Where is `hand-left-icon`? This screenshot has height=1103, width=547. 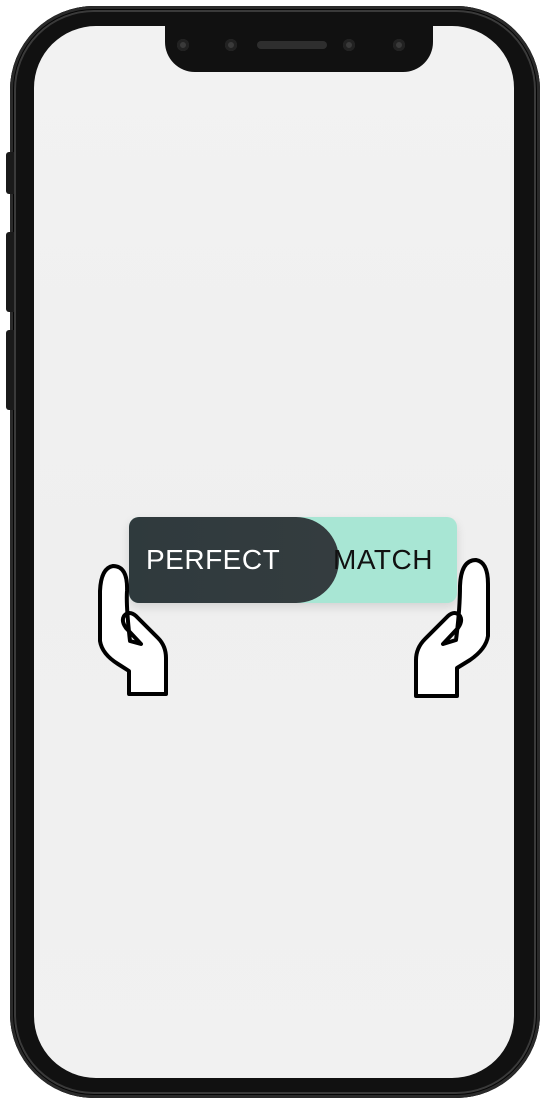
hand-left-icon is located at coordinates (133, 623).